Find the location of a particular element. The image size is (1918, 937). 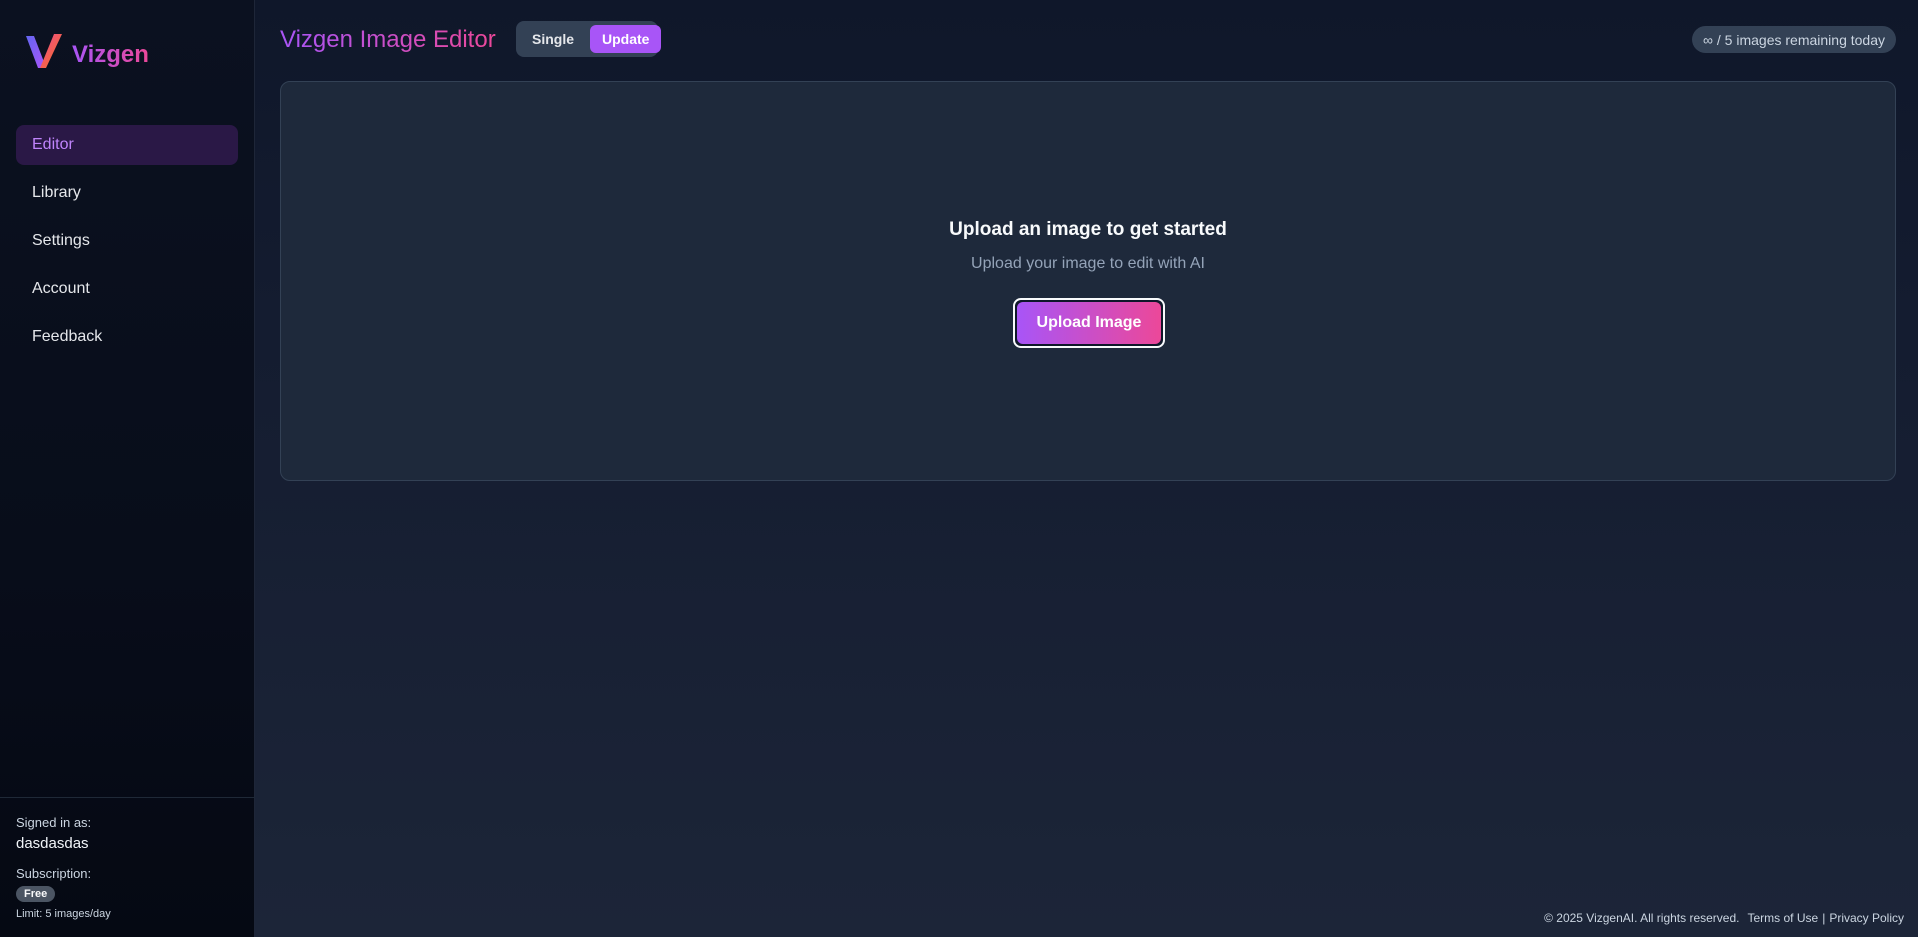

v-logo-icon is located at coordinates (44, 54).